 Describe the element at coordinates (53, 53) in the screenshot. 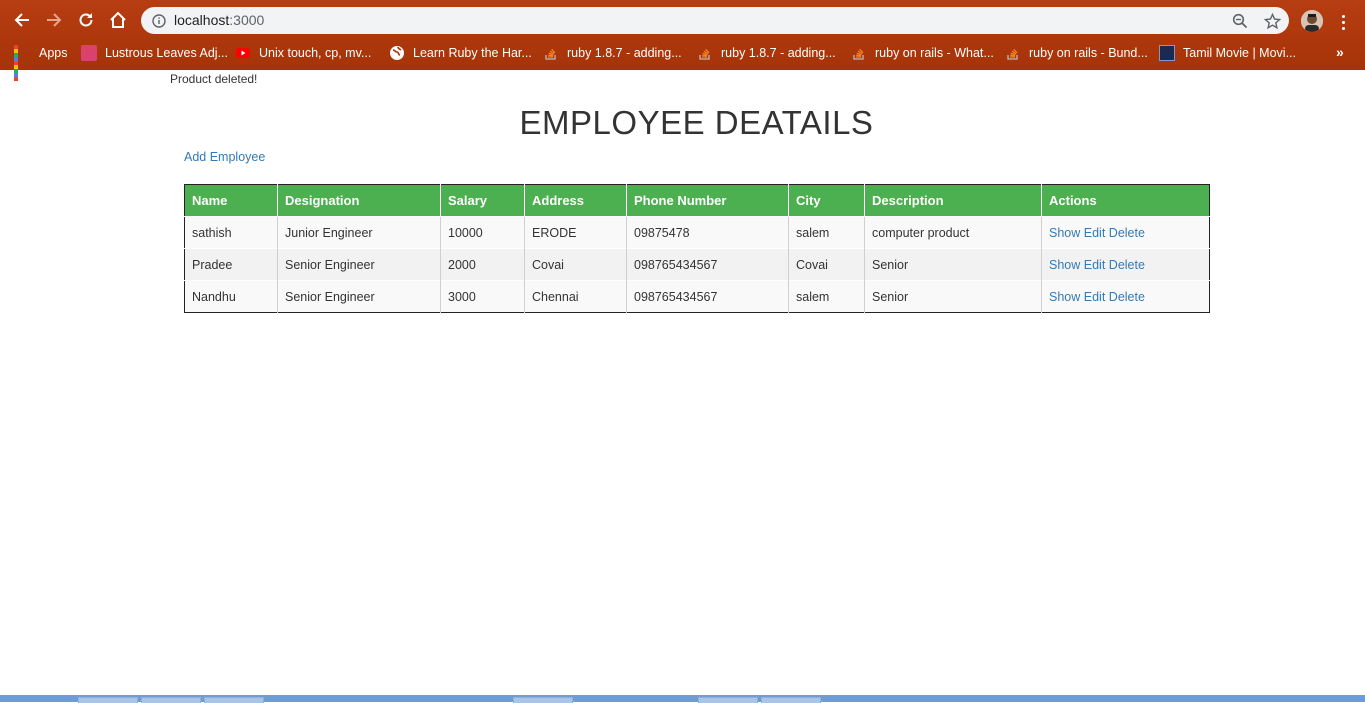

I see `bookmark-label: Apps` at that location.